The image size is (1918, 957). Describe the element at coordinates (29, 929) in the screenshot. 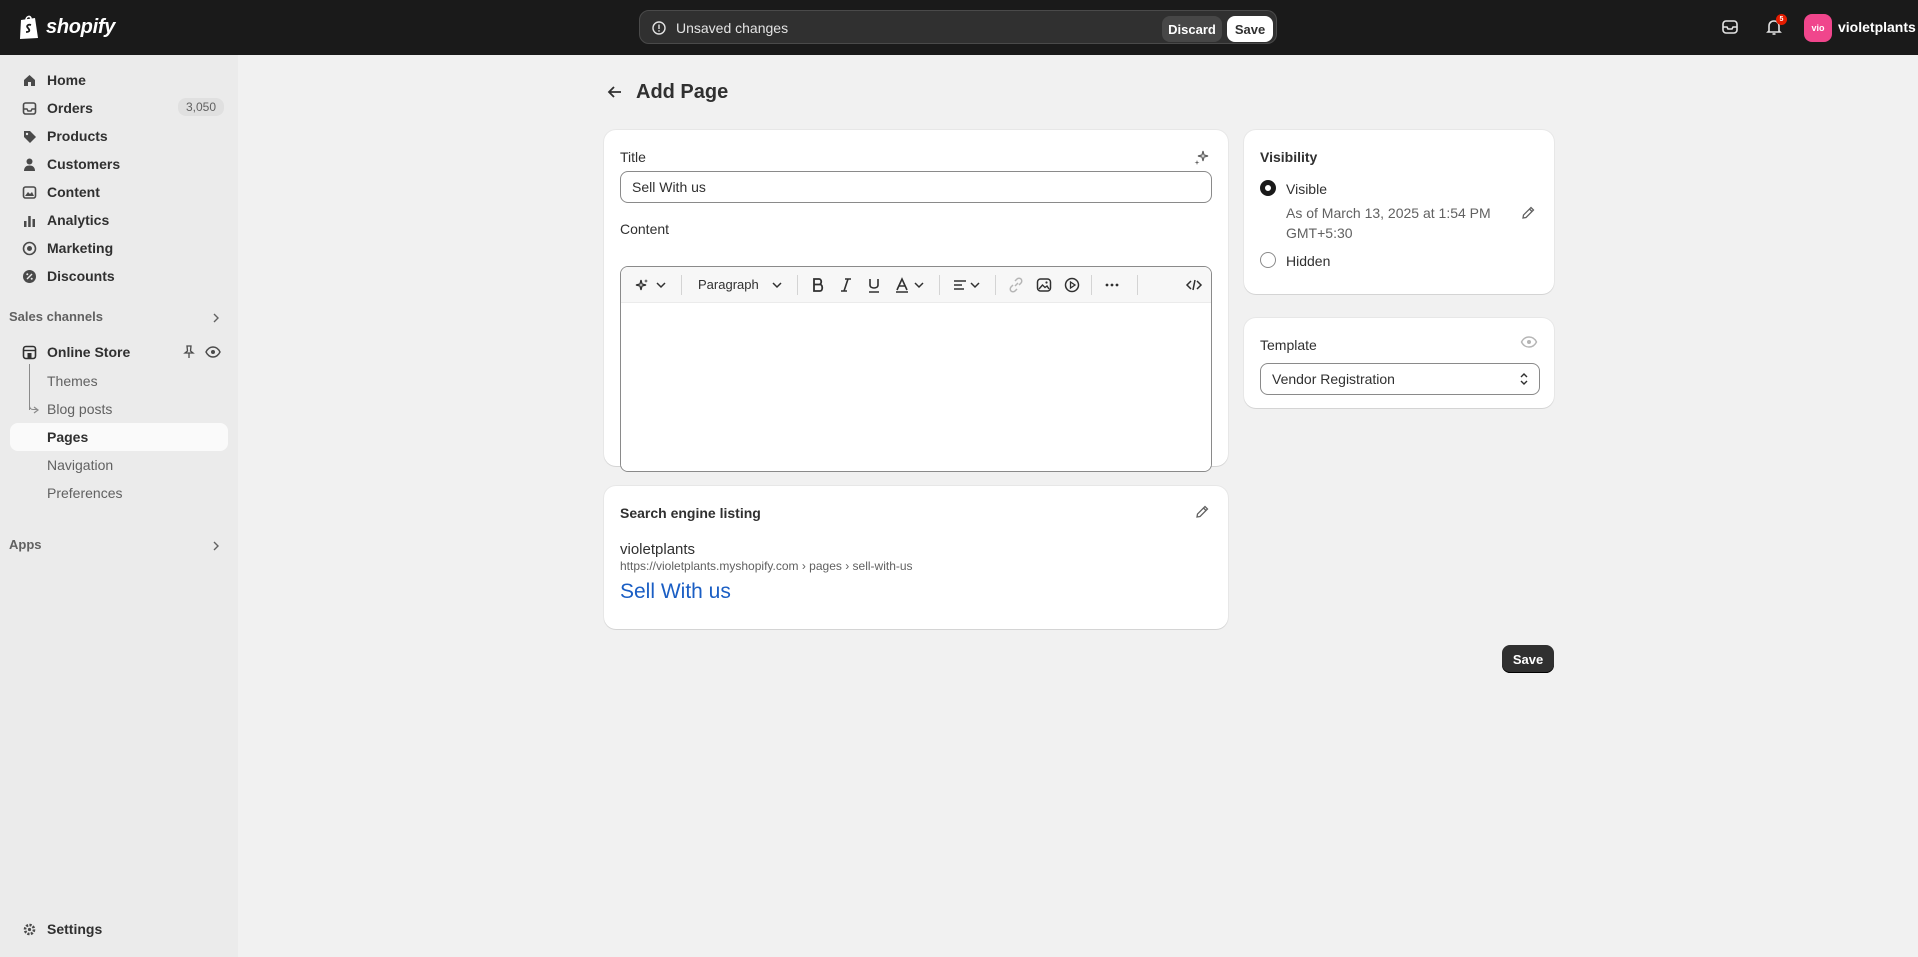

I see `gear-icon` at that location.